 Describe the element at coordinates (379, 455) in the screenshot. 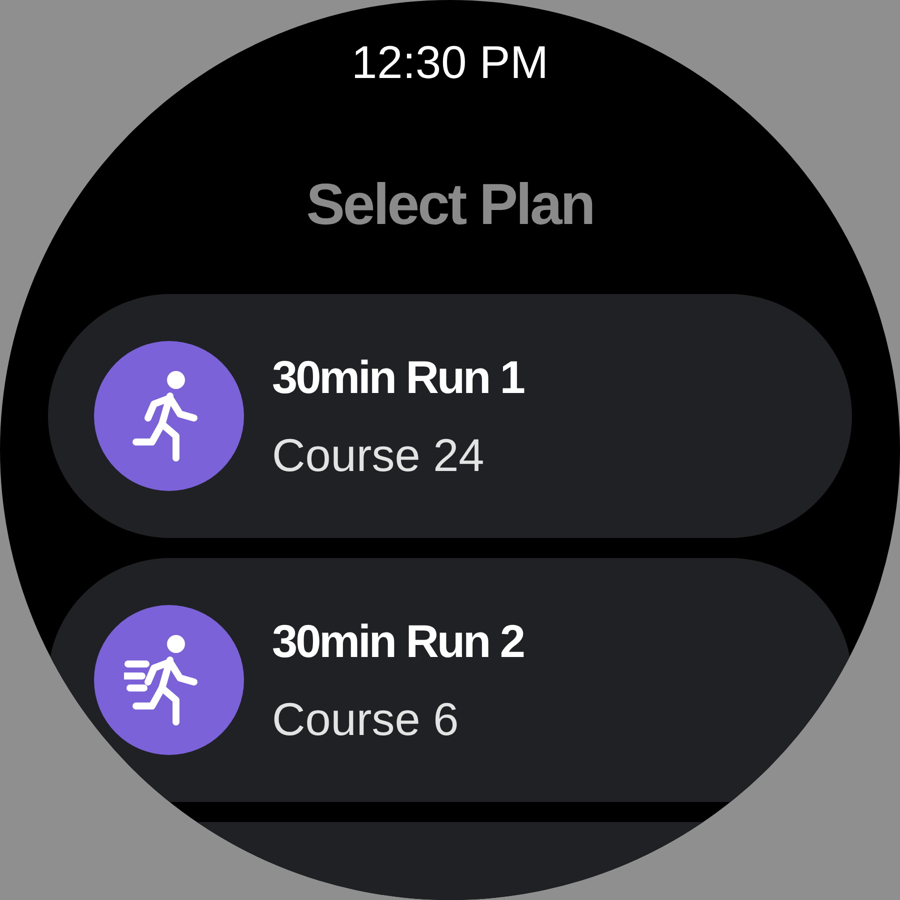

I see `plan-subtitle: Course 24` at that location.